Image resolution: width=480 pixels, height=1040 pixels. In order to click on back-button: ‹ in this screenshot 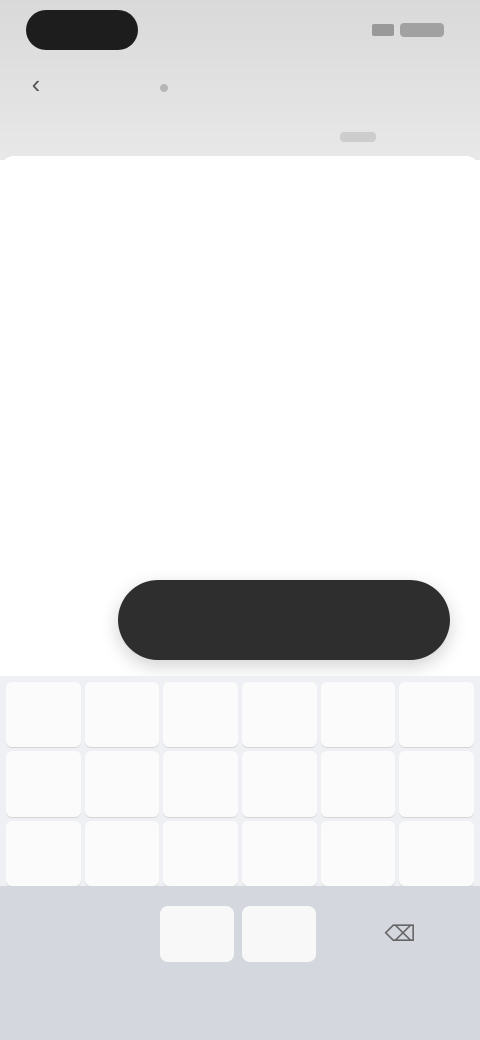, I will do `click(36, 83)`.